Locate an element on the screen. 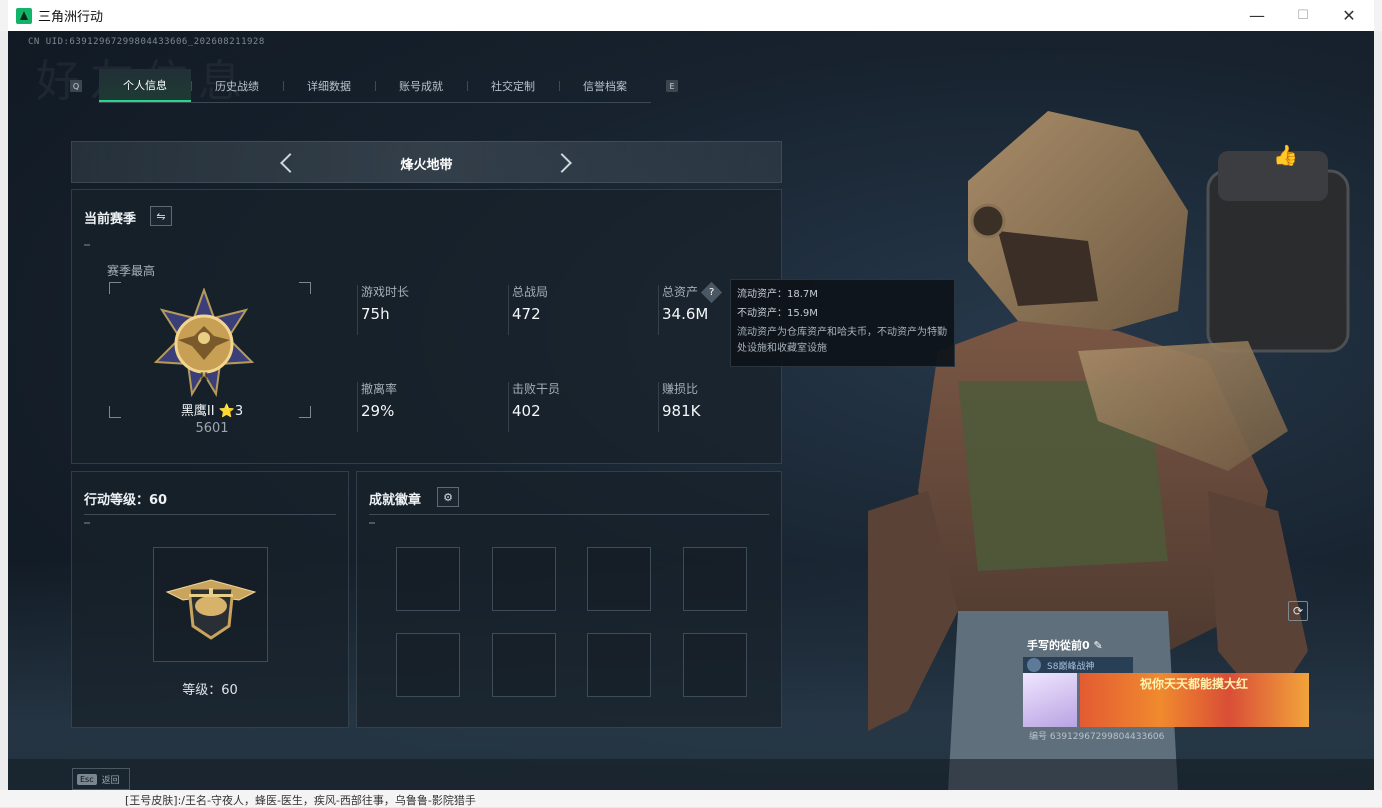  level-title: 行动等级：60 is located at coordinates (126, 500).